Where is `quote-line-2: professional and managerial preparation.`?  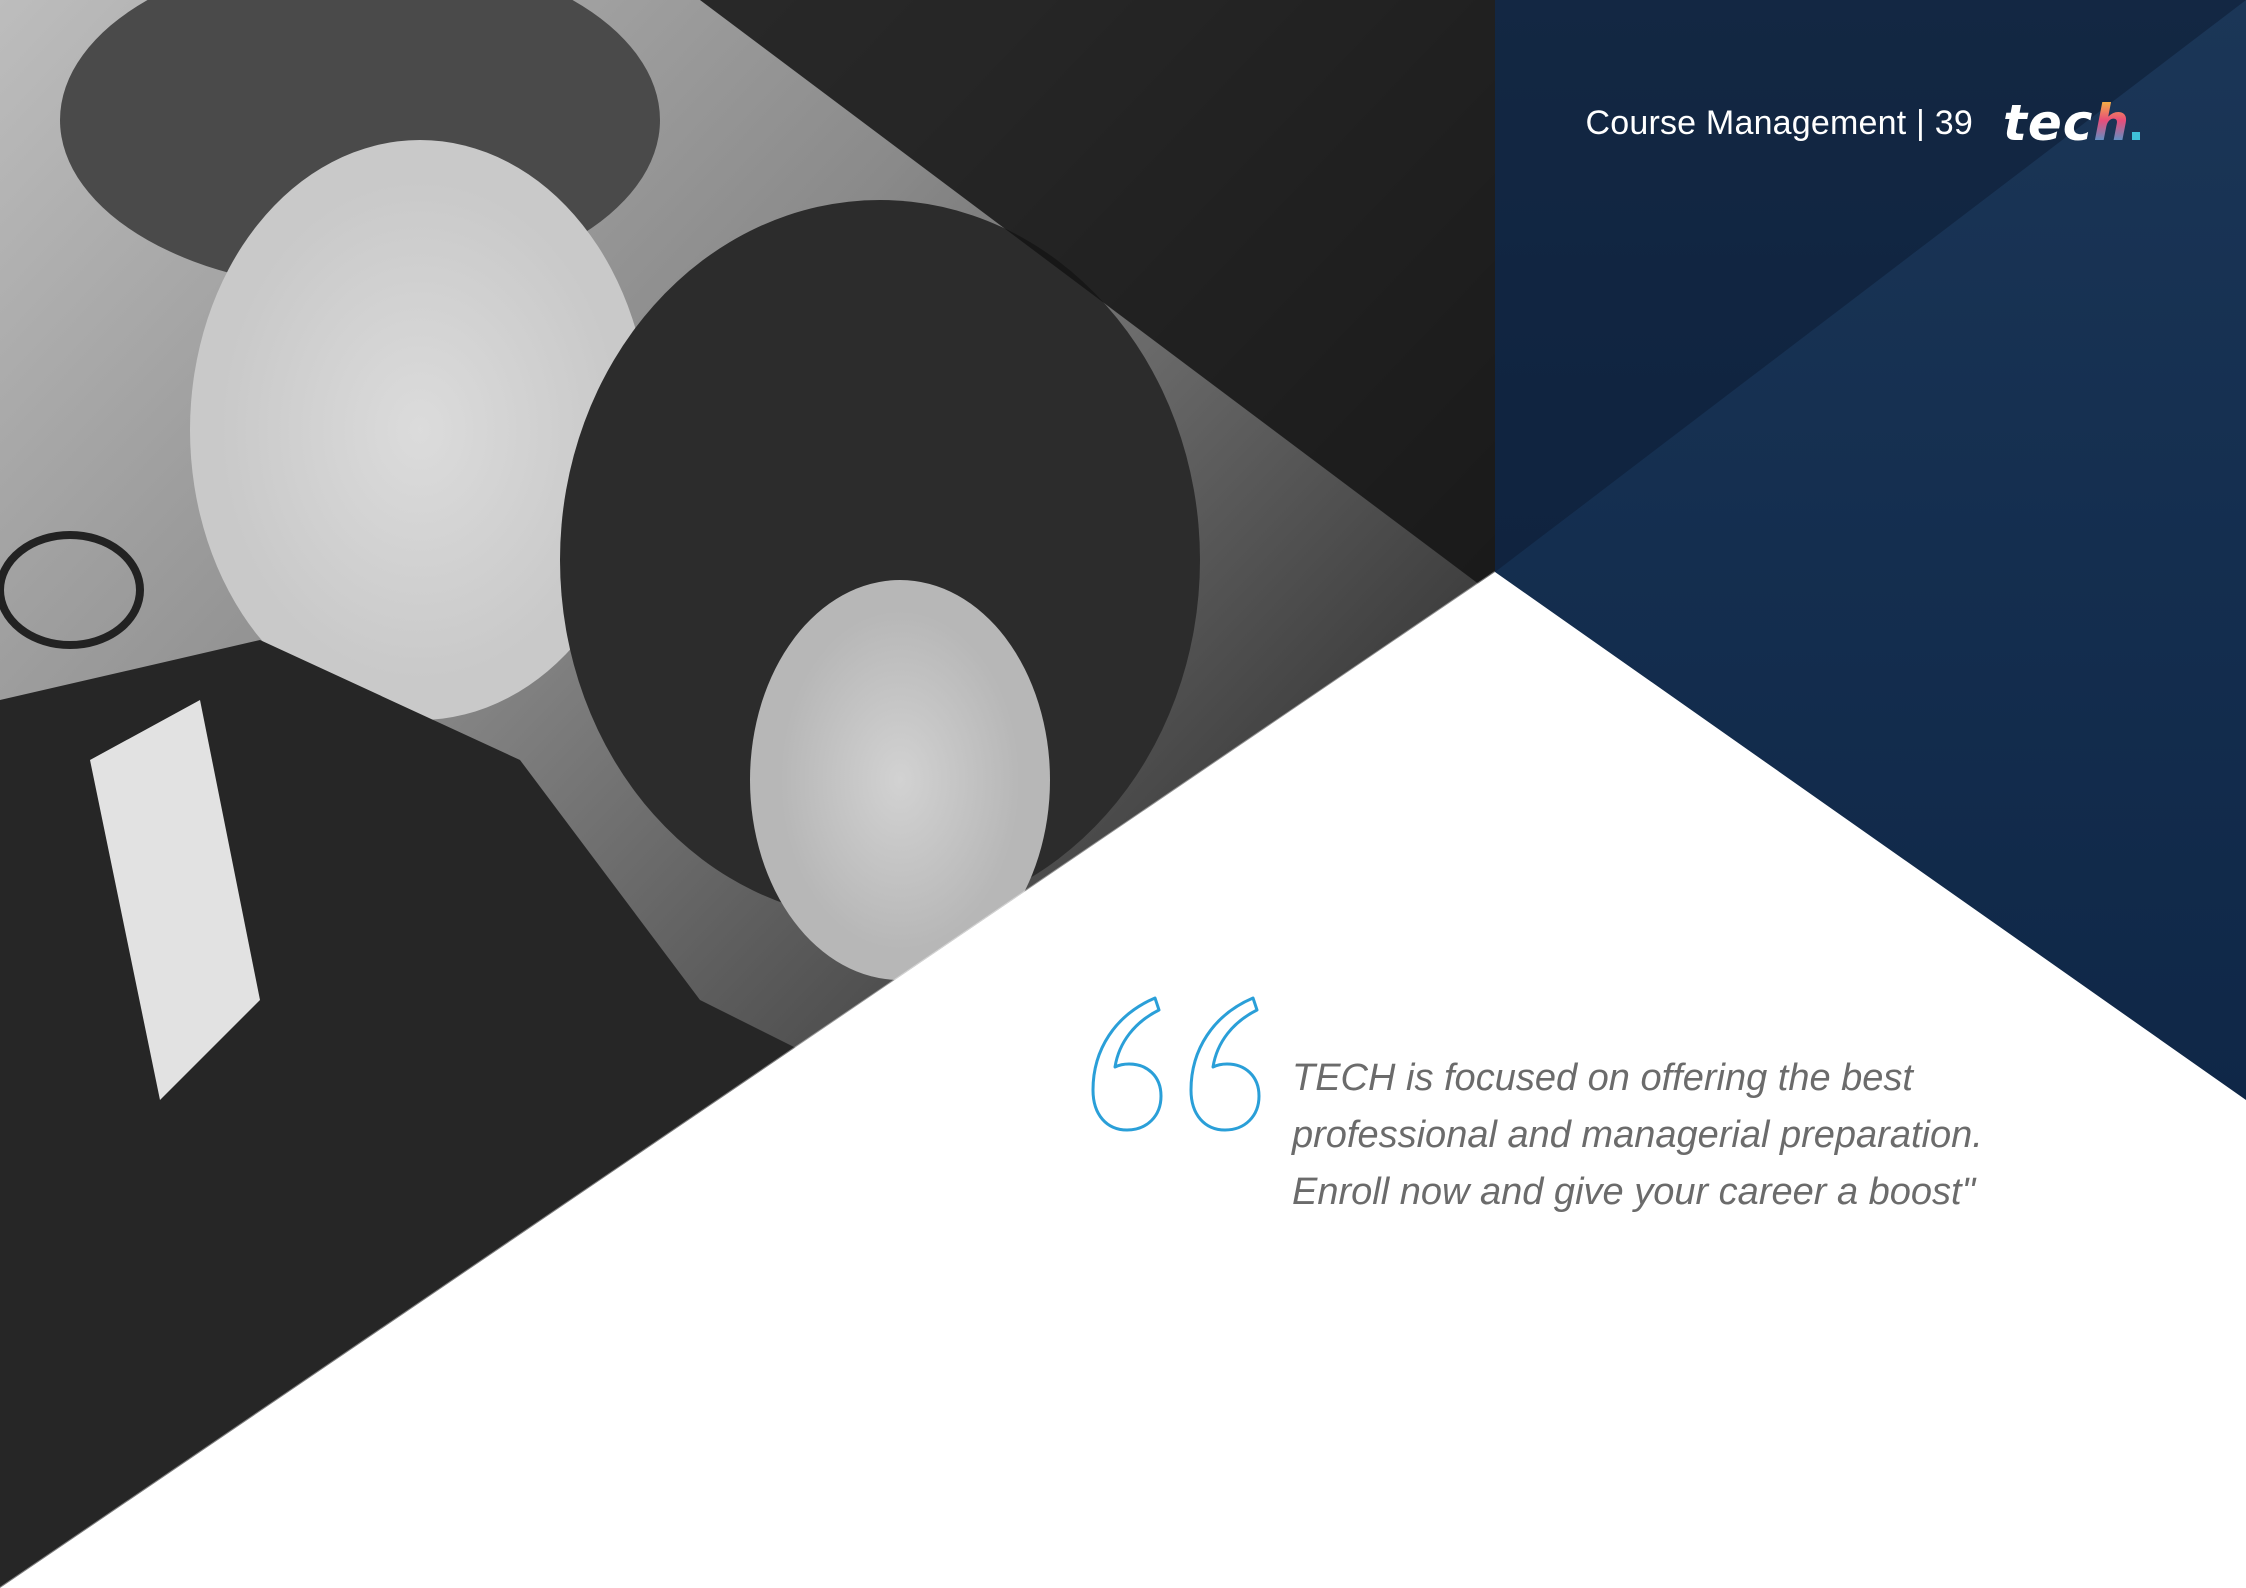
quote-line-2: professional and managerial preparation. is located at coordinates (1637, 1135).